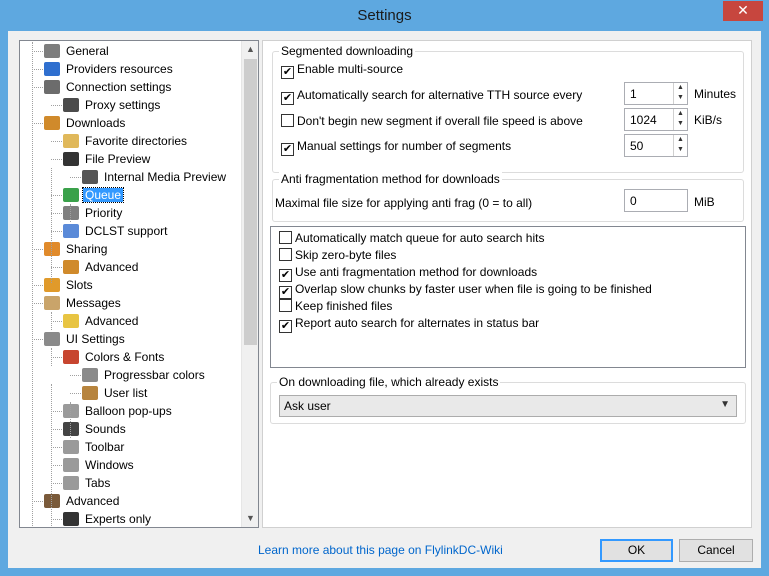 The width and height of the screenshot is (769, 576). What do you see at coordinates (108, 87) in the screenshot?
I see `tree-item-connection-settings: Connection settings` at bounding box center [108, 87].